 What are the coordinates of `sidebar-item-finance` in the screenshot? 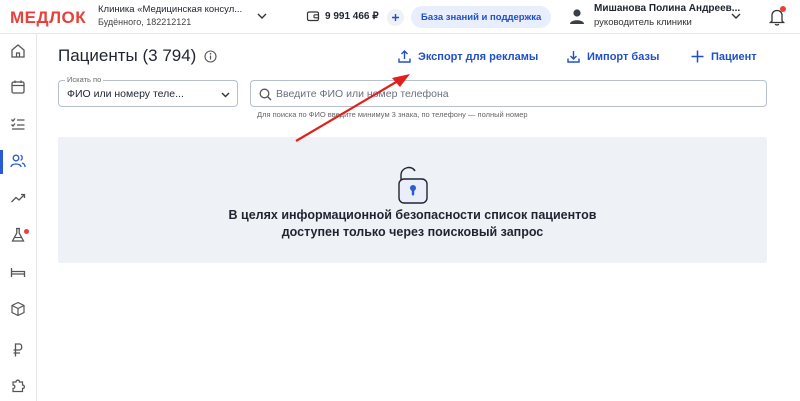 It's located at (18, 350).